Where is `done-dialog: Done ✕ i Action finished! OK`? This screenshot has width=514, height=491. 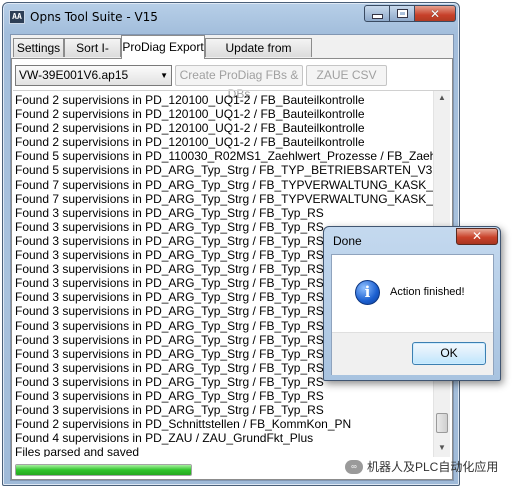
done-dialog: Done ✕ i Action finished! OK is located at coordinates (412, 303).